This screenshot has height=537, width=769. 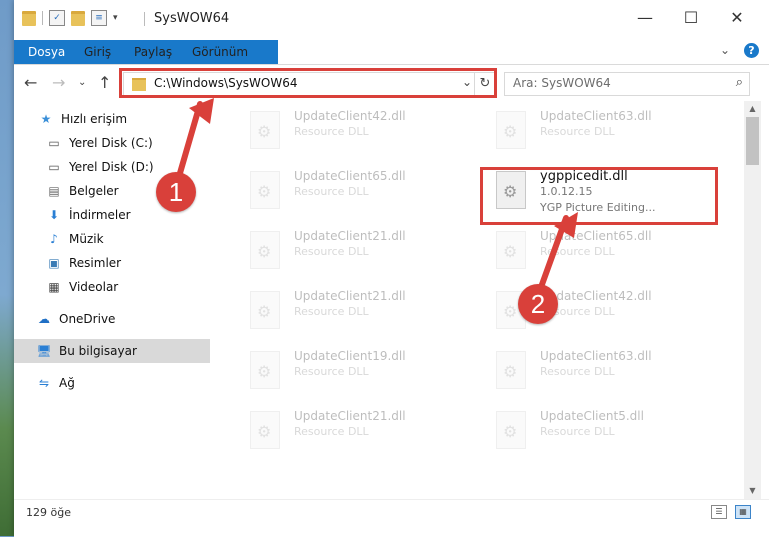 I want to click on ribbon-tabs: Dosya Giriş Paylaş Görünüm ⌄ ?, so click(x=391, y=51).